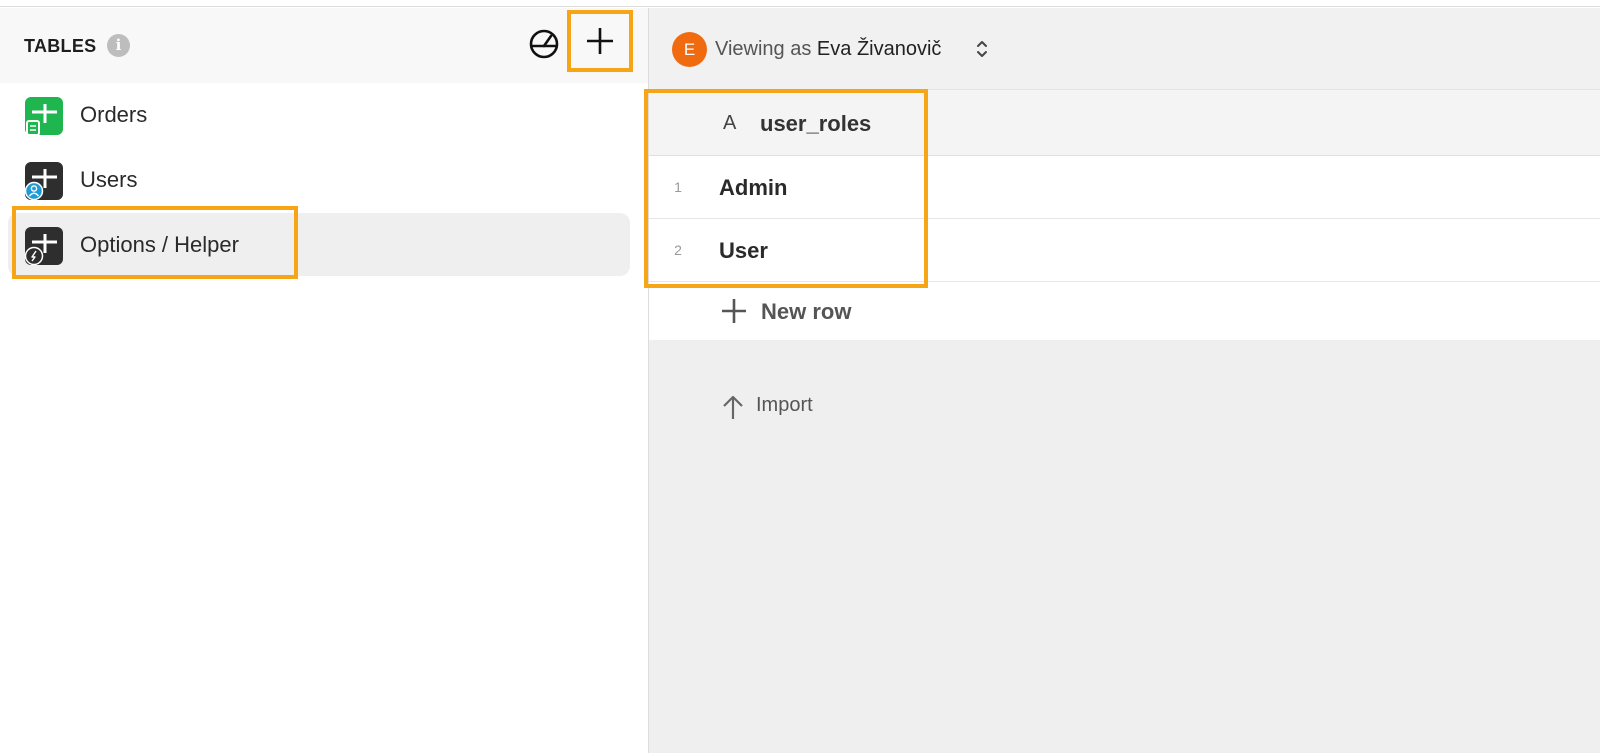 The height and width of the screenshot is (753, 1600). I want to click on viewing-as-selector: Viewing as Eva Živanovič, so click(828, 49).